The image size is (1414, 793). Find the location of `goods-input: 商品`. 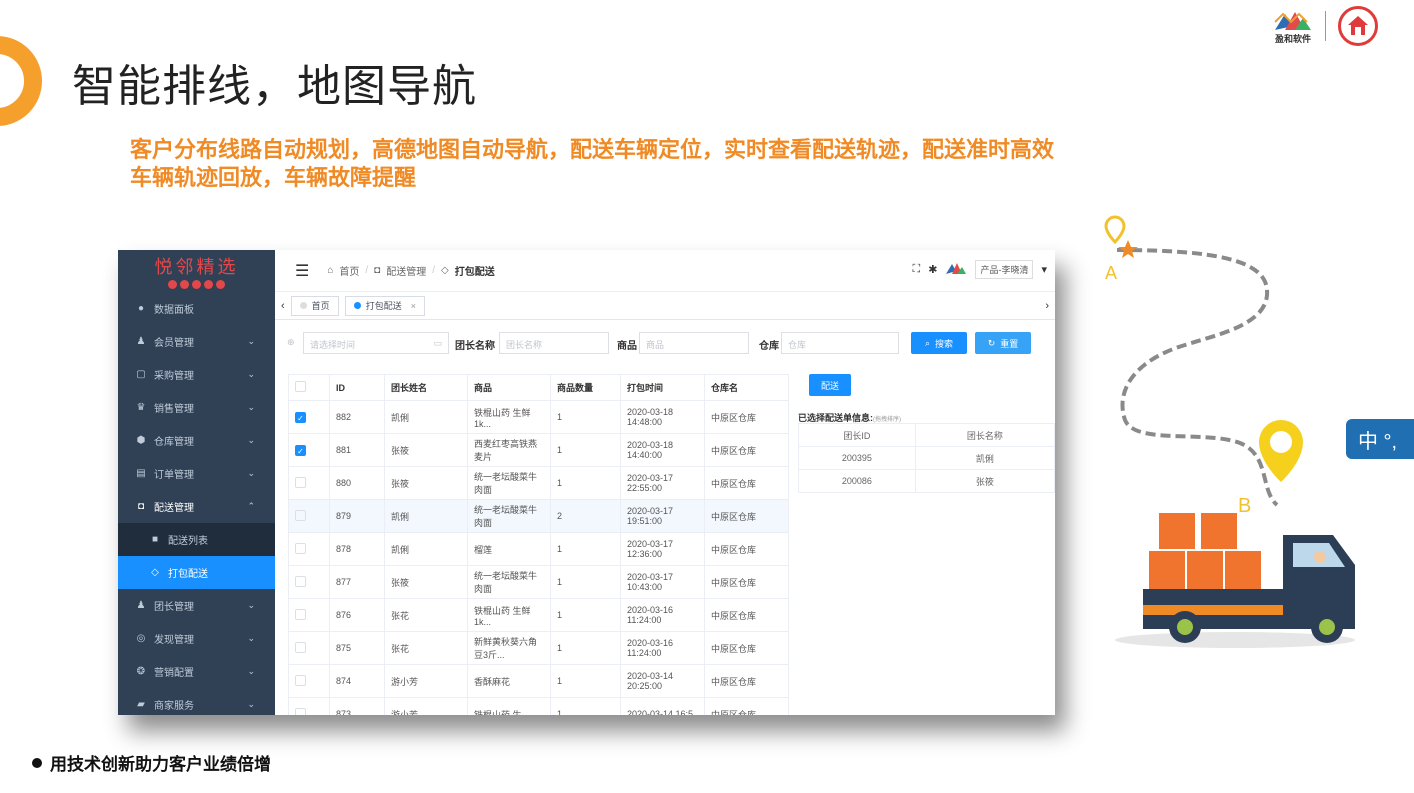

goods-input: 商品 is located at coordinates (694, 343).